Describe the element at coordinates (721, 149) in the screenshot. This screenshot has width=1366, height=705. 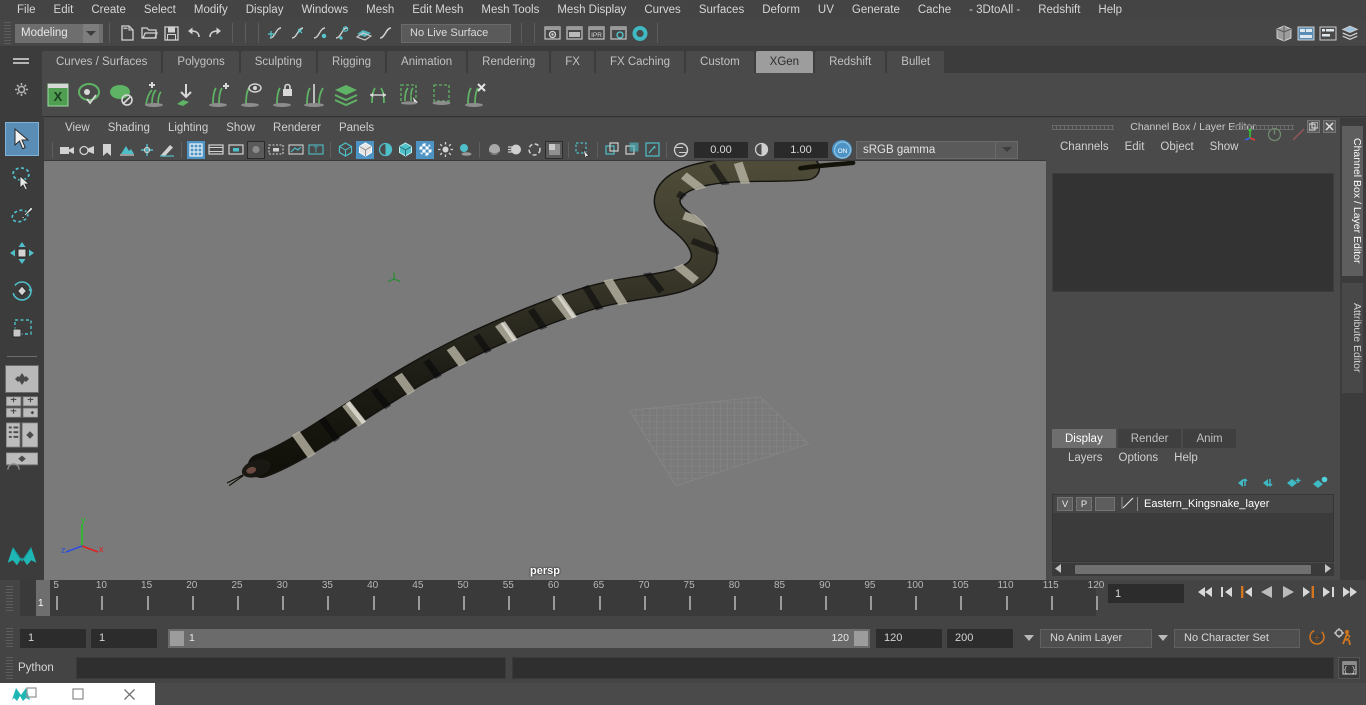
I see `exposure-field: 0.00` at that location.